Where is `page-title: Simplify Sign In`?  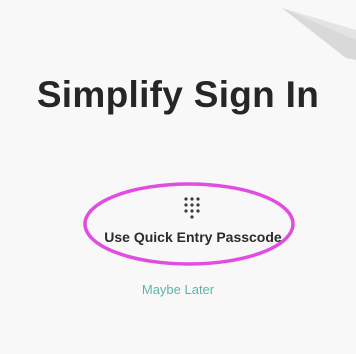
page-title: Simplify Sign In is located at coordinates (178, 94).